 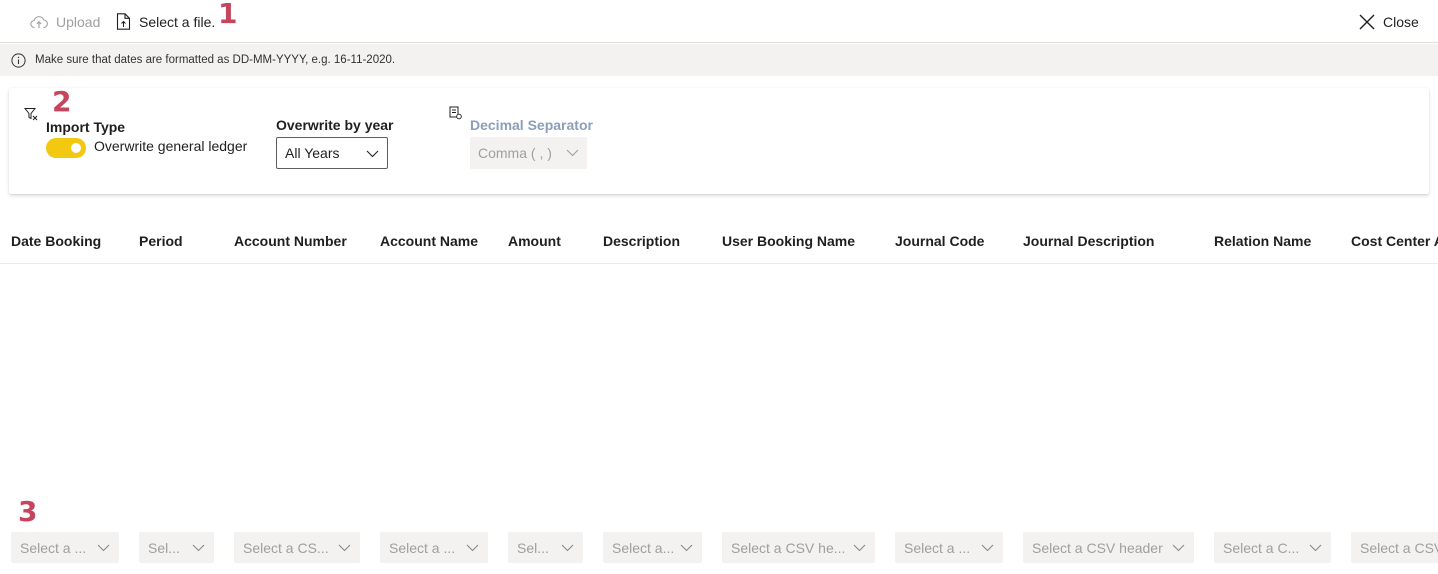 I want to click on column-header-account-number: Account Number, so click(x=290, y=241).